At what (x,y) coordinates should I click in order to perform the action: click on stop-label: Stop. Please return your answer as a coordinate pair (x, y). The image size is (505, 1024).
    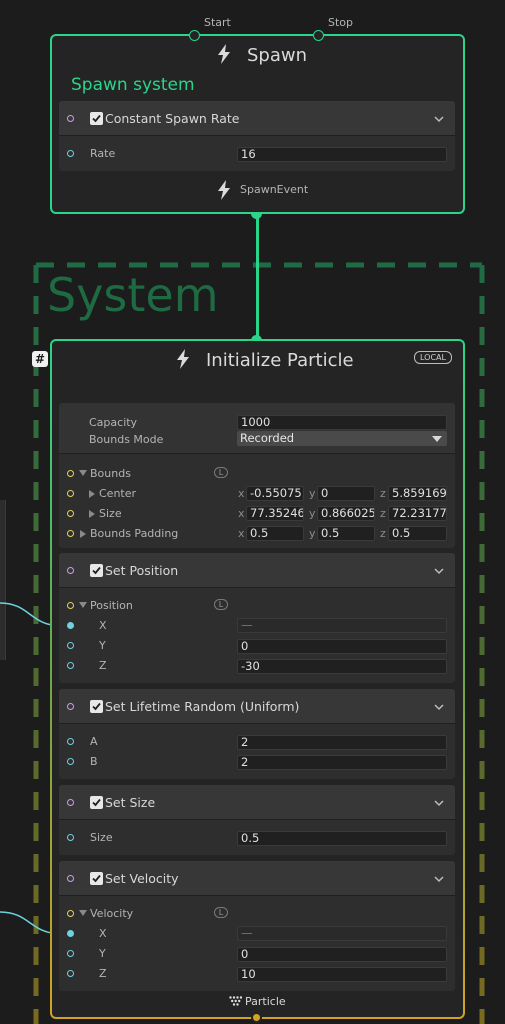
    Looking at the image, I should click on (341, 22).